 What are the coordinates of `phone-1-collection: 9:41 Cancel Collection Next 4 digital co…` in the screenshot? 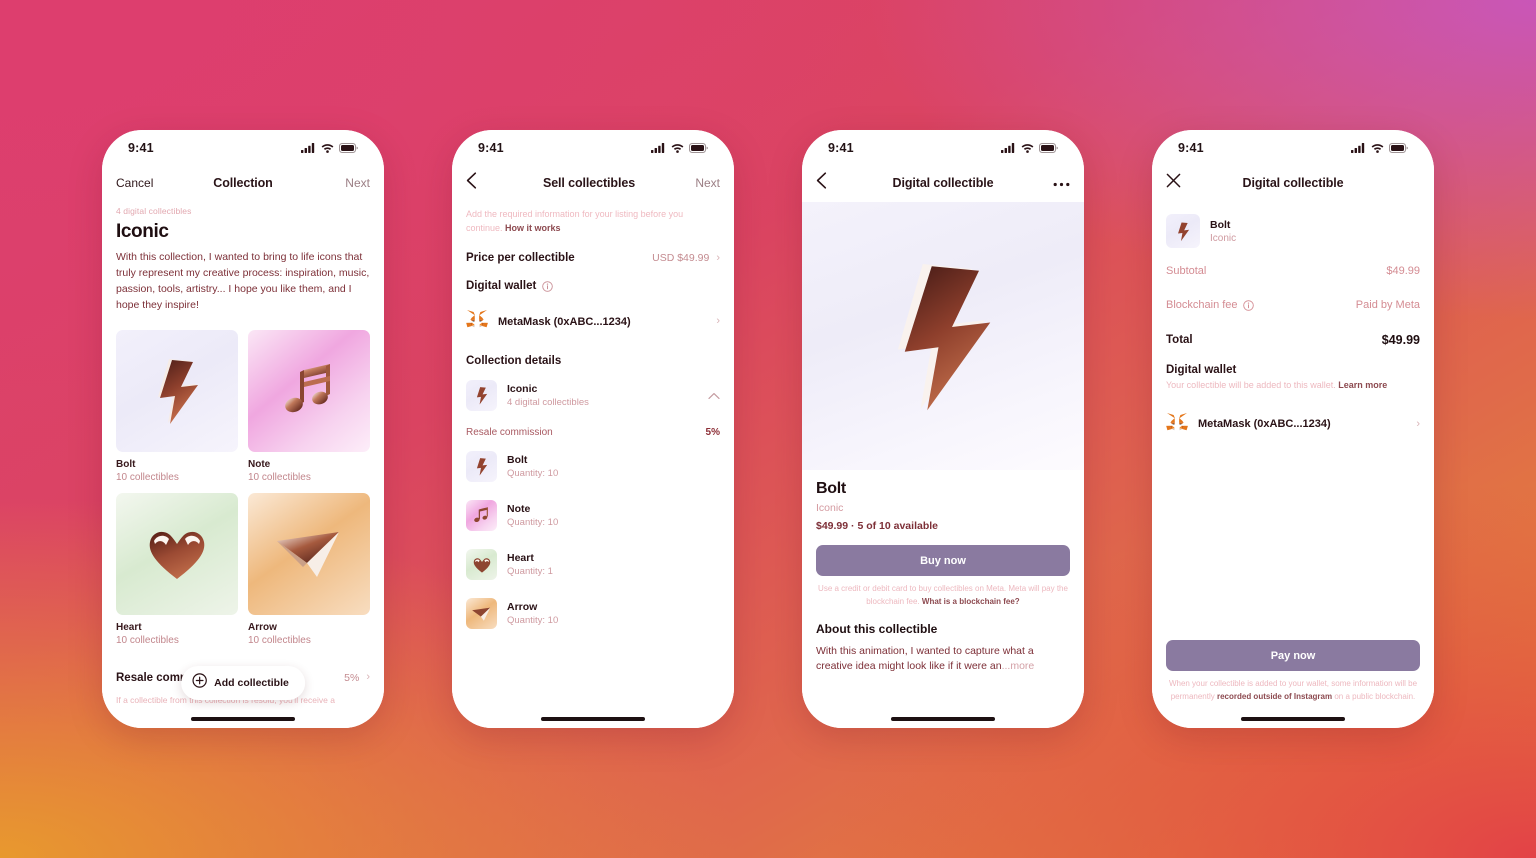 It's located at (243, 429).